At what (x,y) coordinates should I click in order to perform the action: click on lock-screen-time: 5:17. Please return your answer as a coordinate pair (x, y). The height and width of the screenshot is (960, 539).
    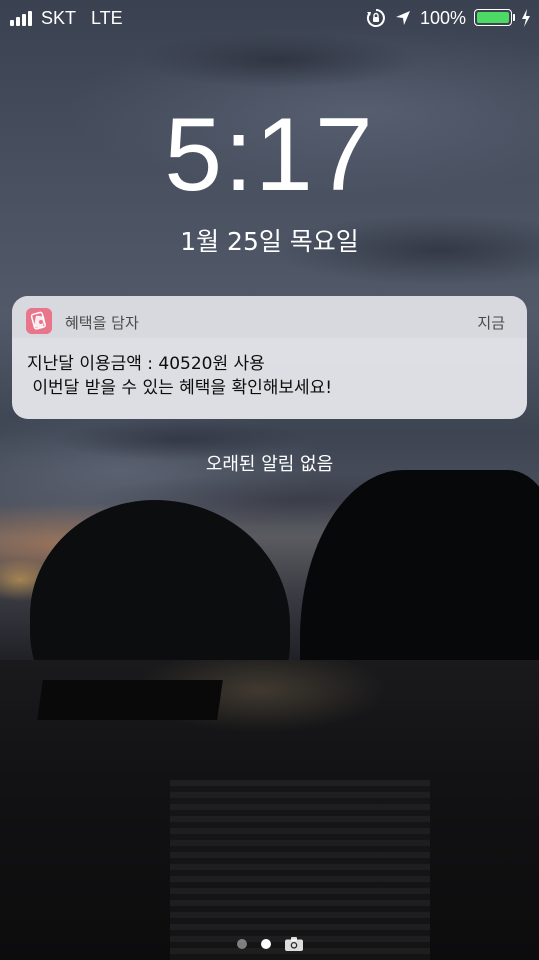
    Looking at the image, I should click on (269, 155).